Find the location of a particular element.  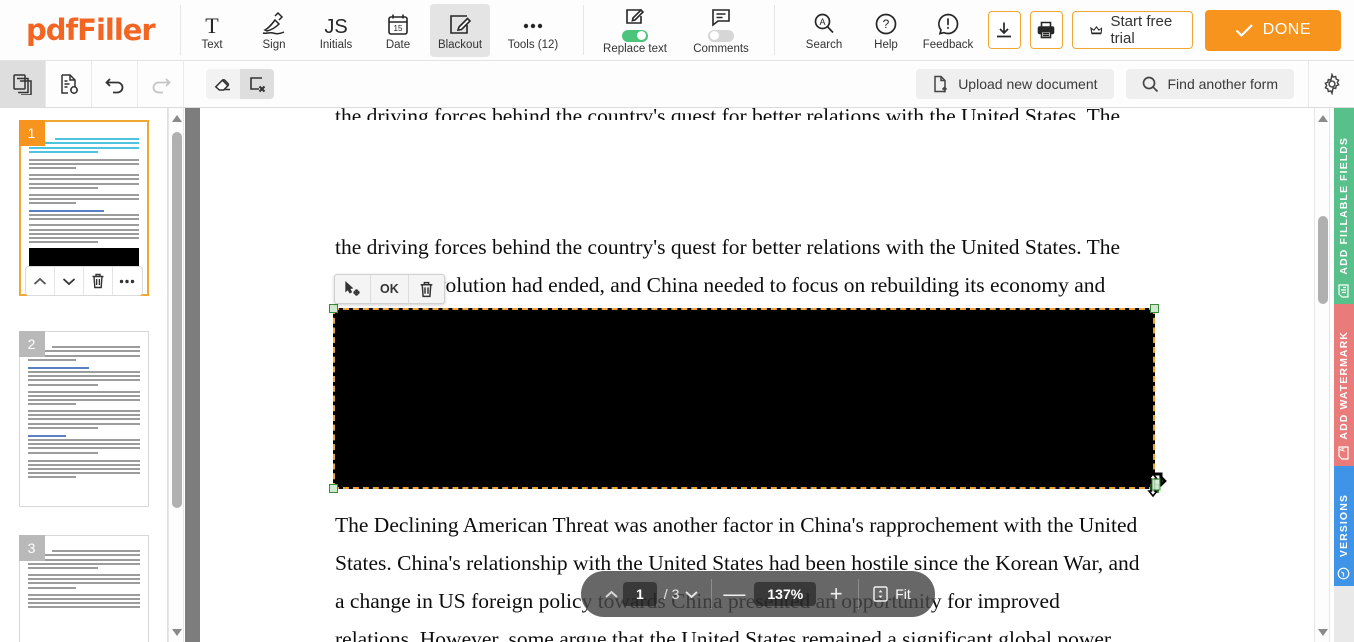

pdffiller-logo: pdfFiller is located at coordinates (90, 30).